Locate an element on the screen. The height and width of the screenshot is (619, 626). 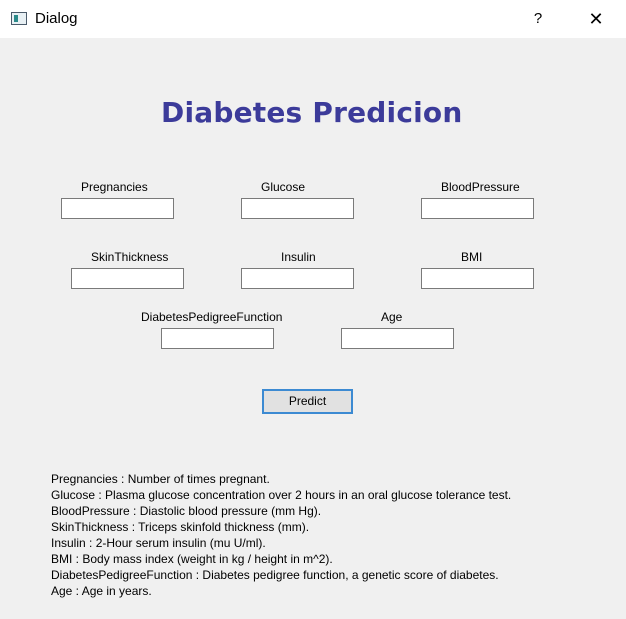
bmi-input is located at coordinates (477, 278).